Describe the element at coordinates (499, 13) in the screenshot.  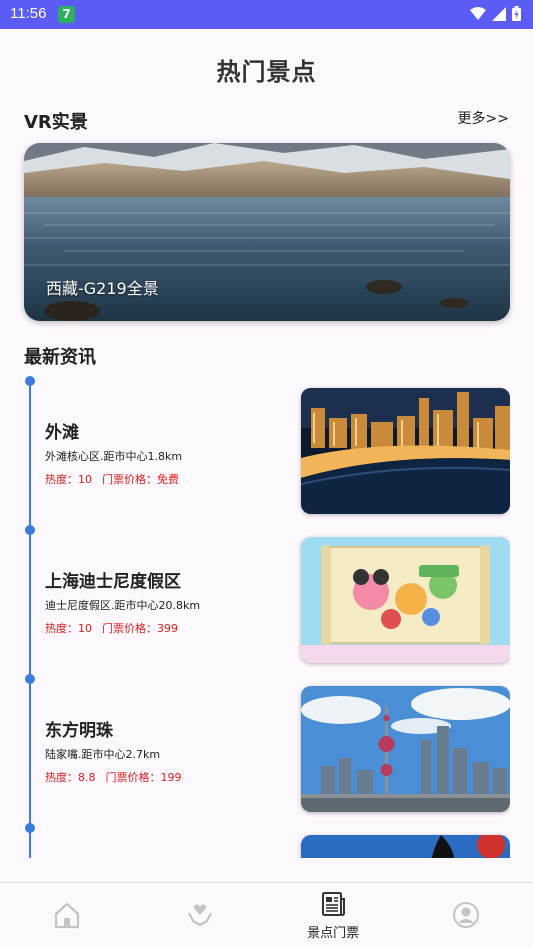
I see `signal-icon` at that location.